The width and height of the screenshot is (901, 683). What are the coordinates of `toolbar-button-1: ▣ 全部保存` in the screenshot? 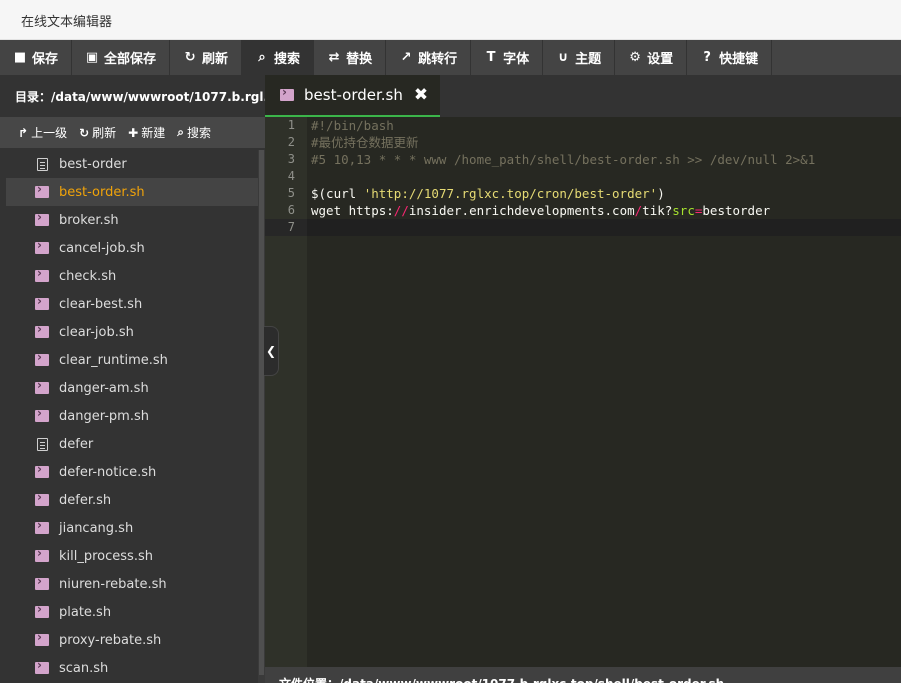 It's located at (121, 57).